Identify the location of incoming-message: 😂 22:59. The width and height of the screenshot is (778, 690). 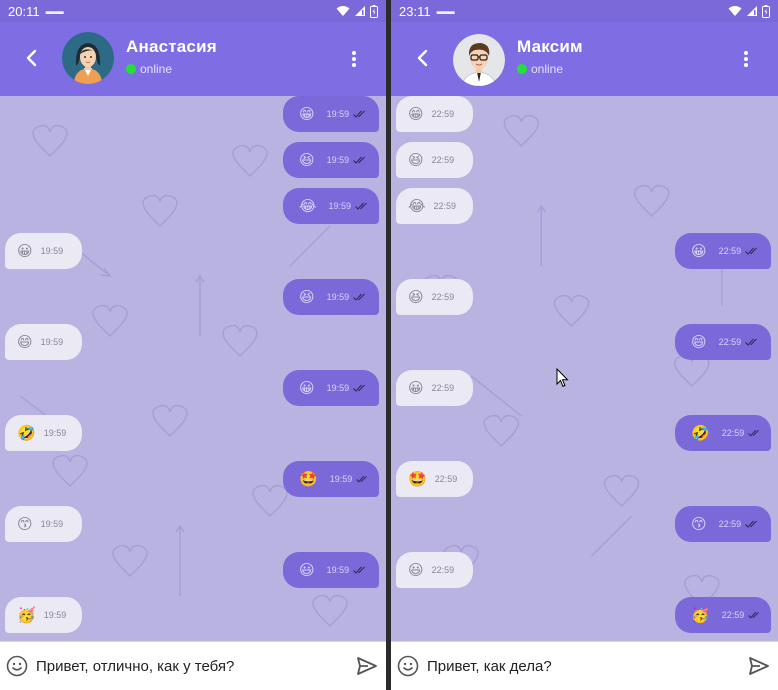
(434, 206).